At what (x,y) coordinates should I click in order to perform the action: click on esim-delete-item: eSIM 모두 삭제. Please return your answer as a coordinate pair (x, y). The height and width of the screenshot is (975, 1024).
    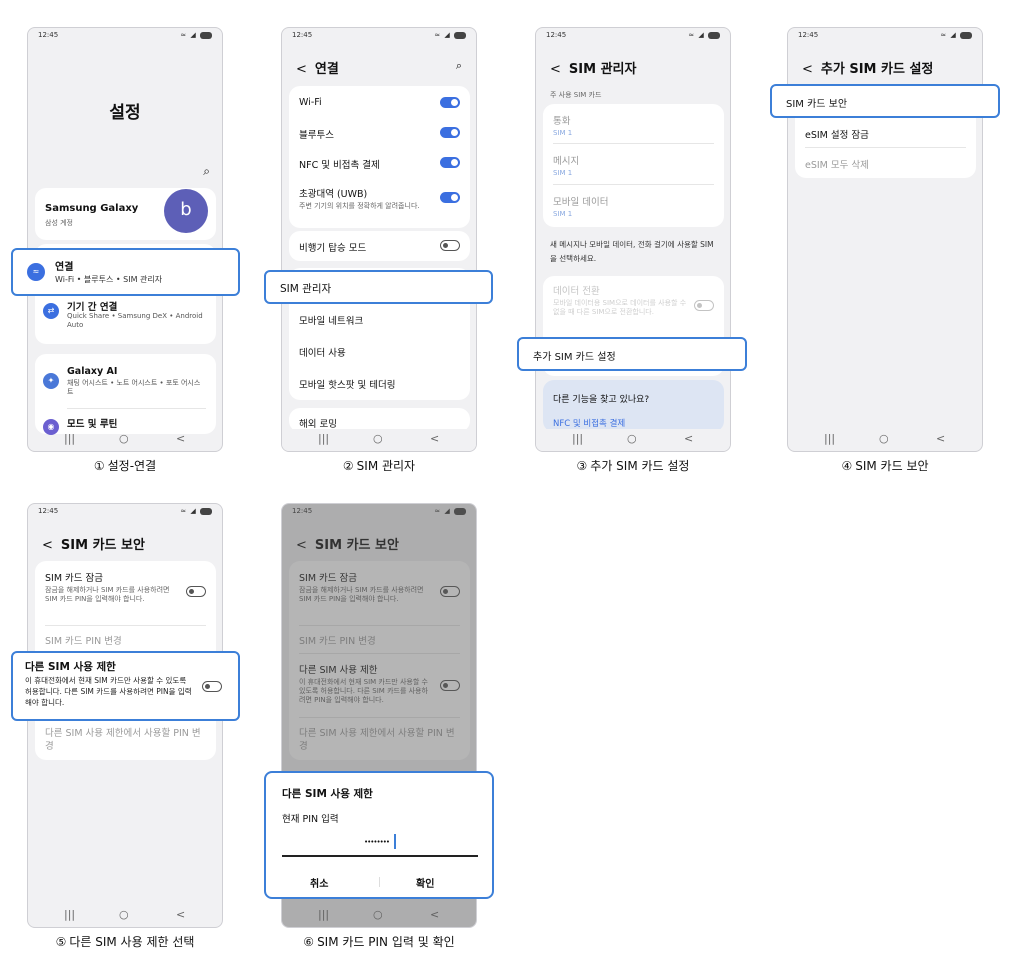
    Looking at the image, I should click on (885, 164).